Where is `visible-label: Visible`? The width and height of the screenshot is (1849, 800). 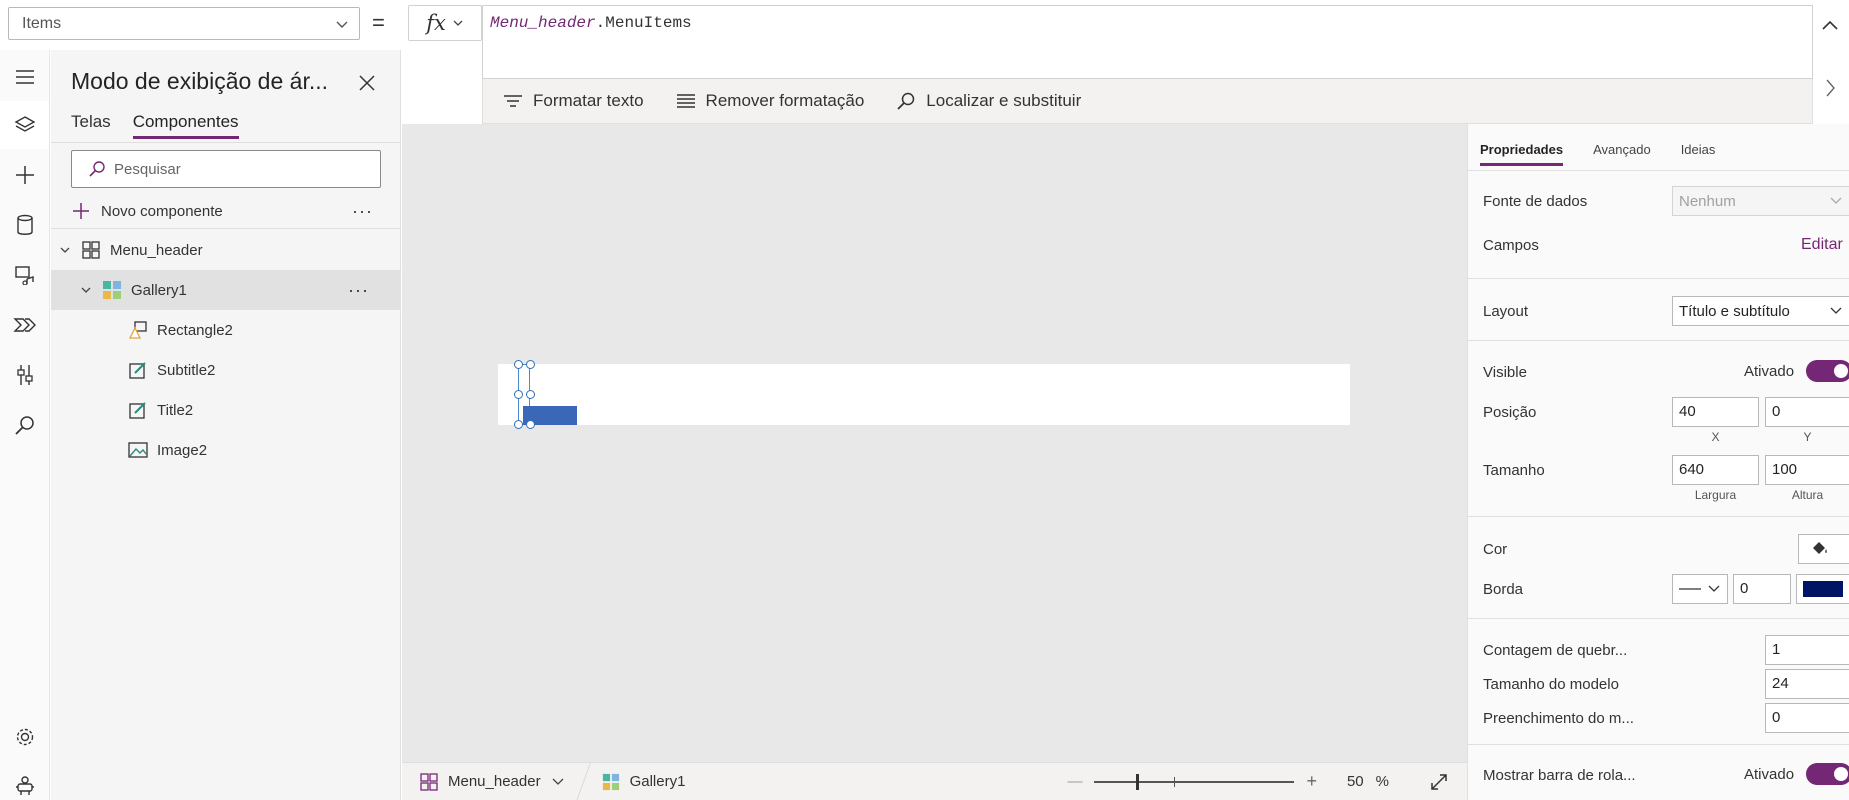 visible-label: Visible is located at coordinates (1505, 372).